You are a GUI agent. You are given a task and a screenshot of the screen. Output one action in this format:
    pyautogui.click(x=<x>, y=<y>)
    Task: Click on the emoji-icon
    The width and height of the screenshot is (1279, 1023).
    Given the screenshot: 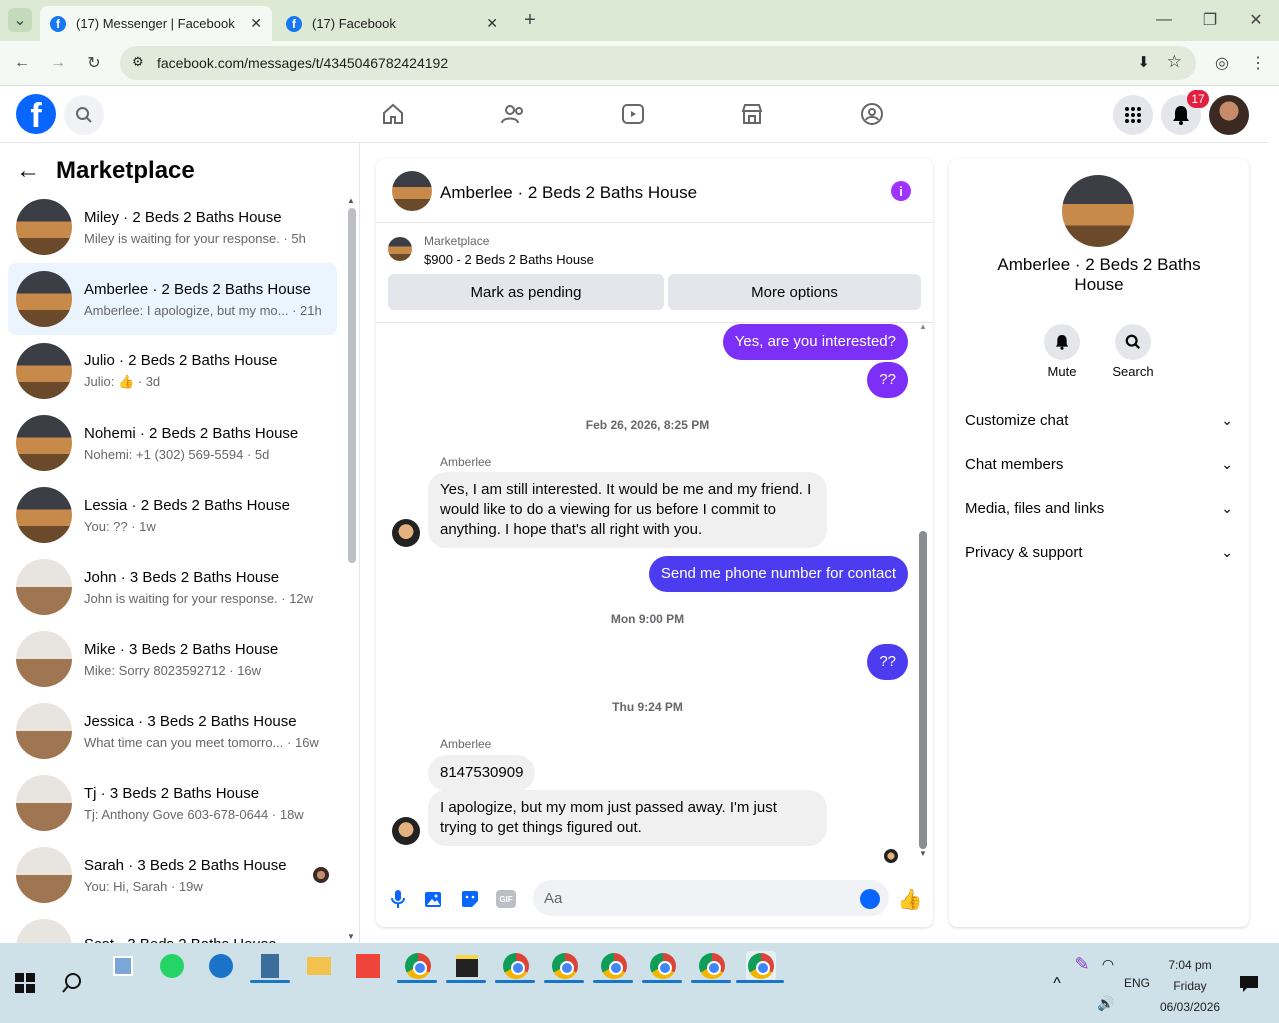 What is the action you would take?
    pyautogui.click(x=870, y=899)
    